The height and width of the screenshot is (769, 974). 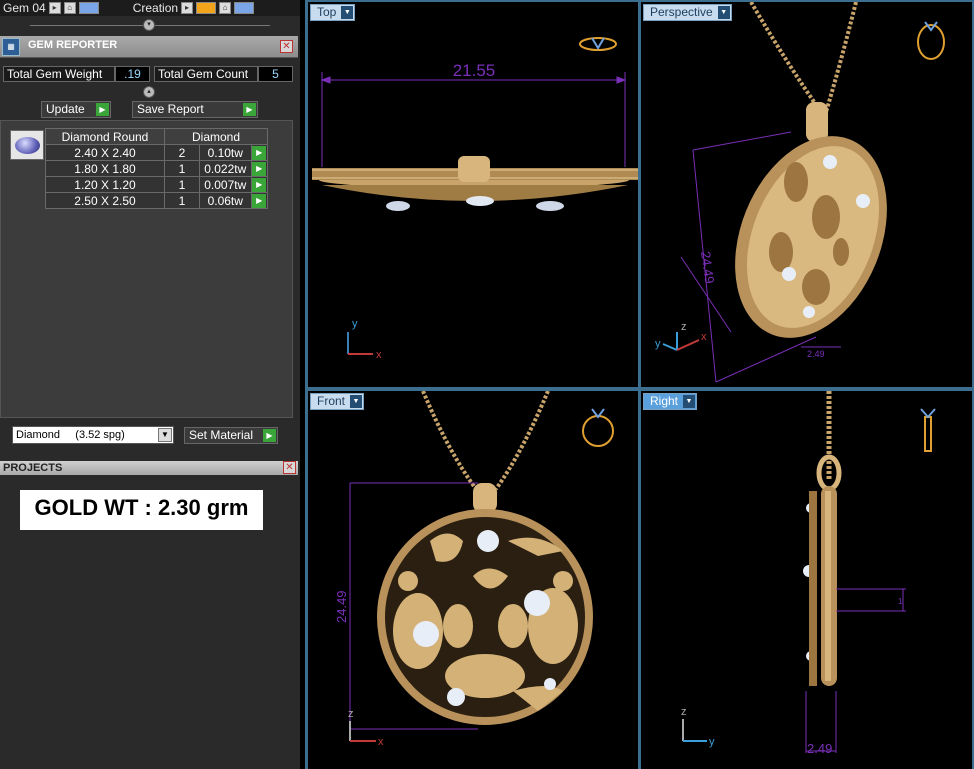 I want to click on projects-title: PROJECTS, so click(x=33, y=468).